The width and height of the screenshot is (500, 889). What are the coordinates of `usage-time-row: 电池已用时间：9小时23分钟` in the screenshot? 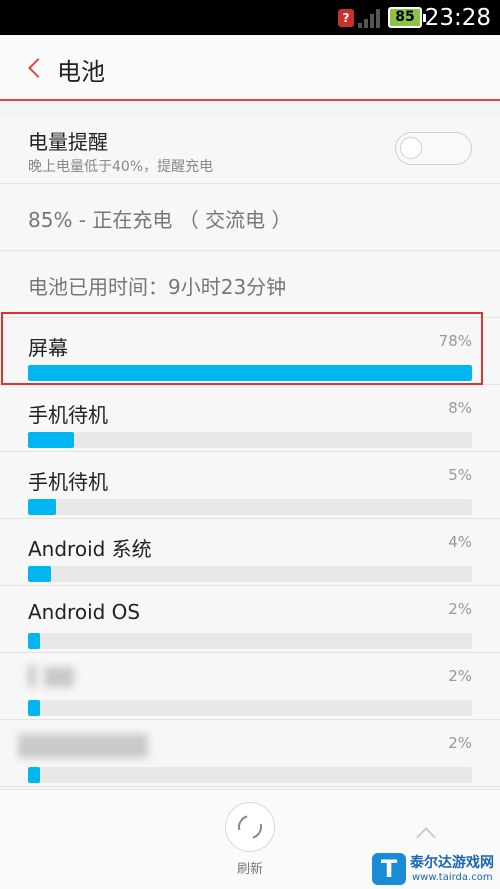 It's located at (250, 284).